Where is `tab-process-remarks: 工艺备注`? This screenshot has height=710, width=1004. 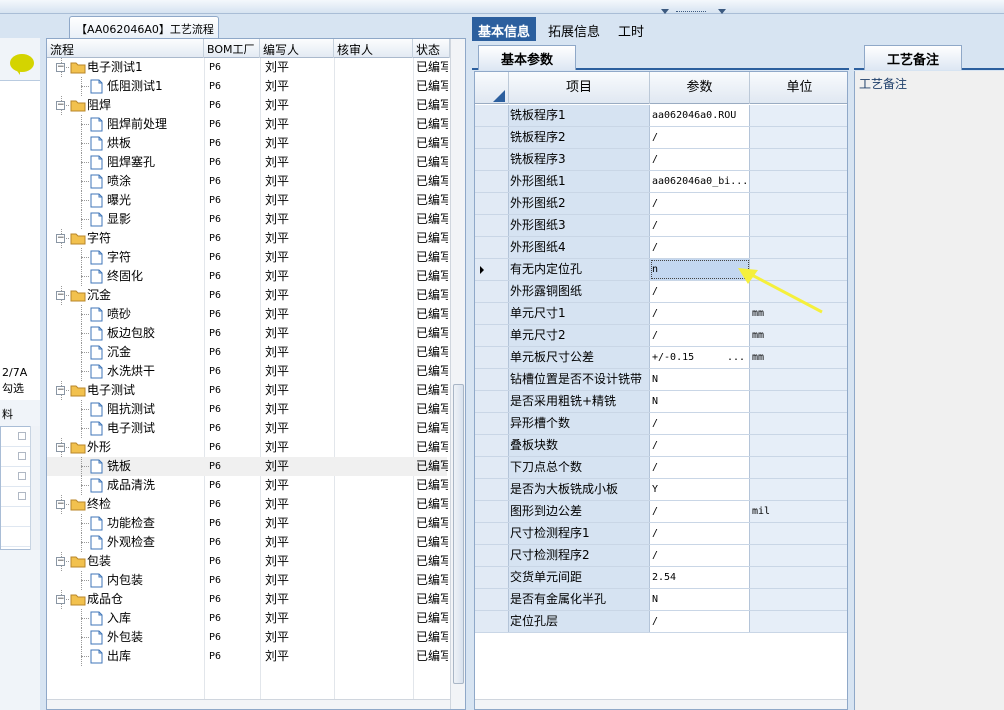
tab-process-remarks: 工艺备注 is located at coordinates (913, 57).